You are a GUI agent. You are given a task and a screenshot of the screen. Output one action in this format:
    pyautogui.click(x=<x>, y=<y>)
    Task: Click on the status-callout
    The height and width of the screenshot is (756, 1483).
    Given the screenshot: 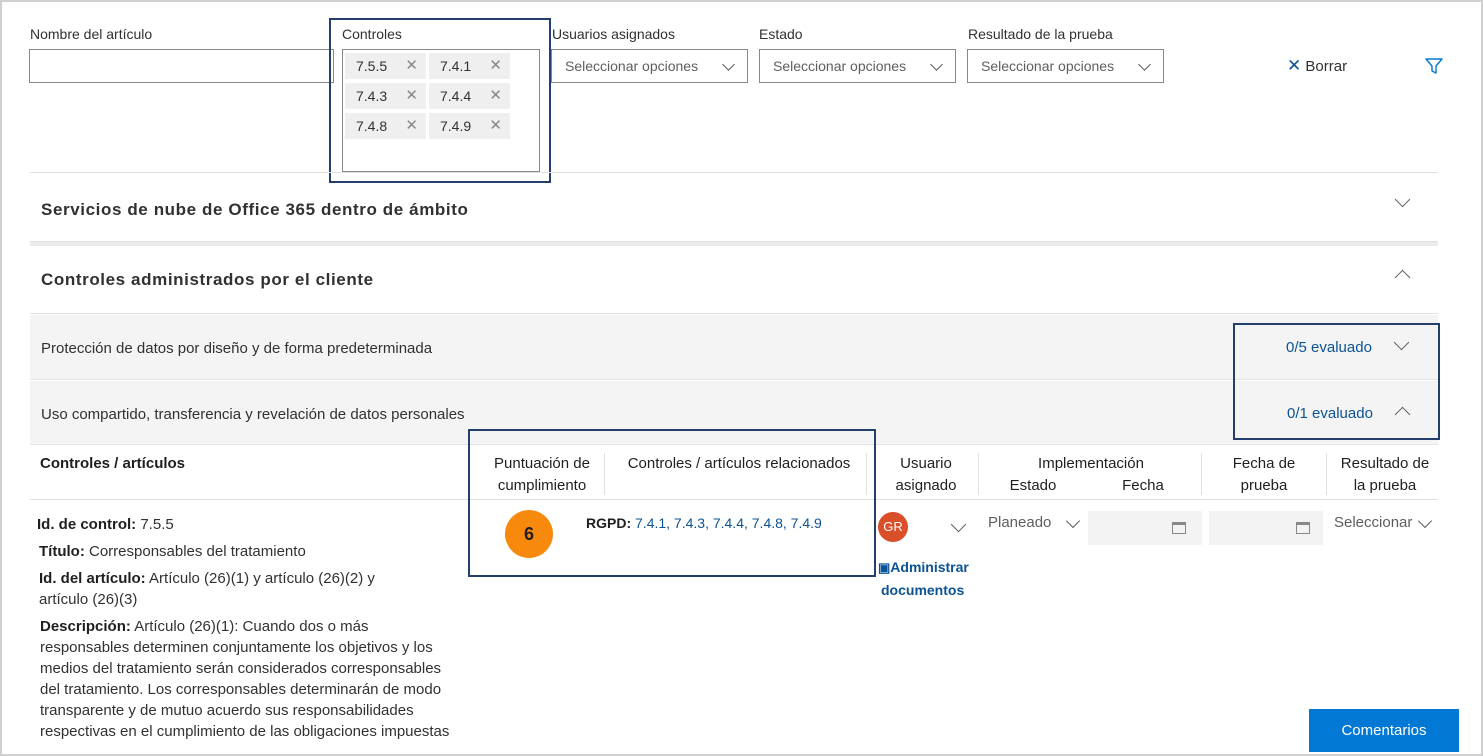 What is the action you would take?
    pyautogui.click(x=1336, y=381)
    